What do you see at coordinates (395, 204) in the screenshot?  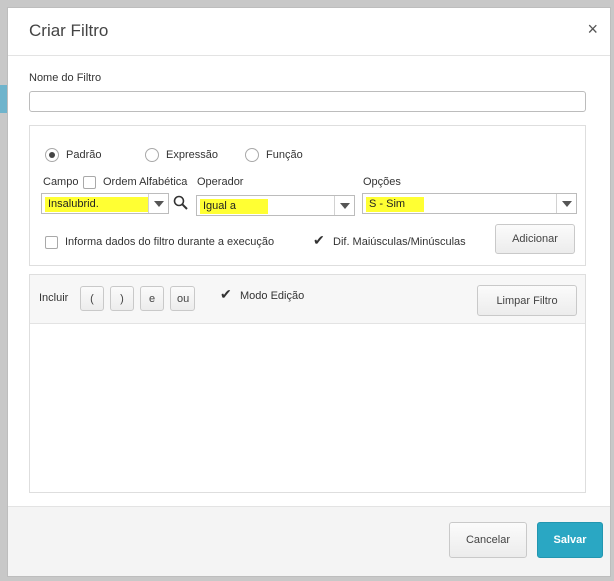 I see `opcoes-selected-value: S - Sim` at bounding box center [395, 204].